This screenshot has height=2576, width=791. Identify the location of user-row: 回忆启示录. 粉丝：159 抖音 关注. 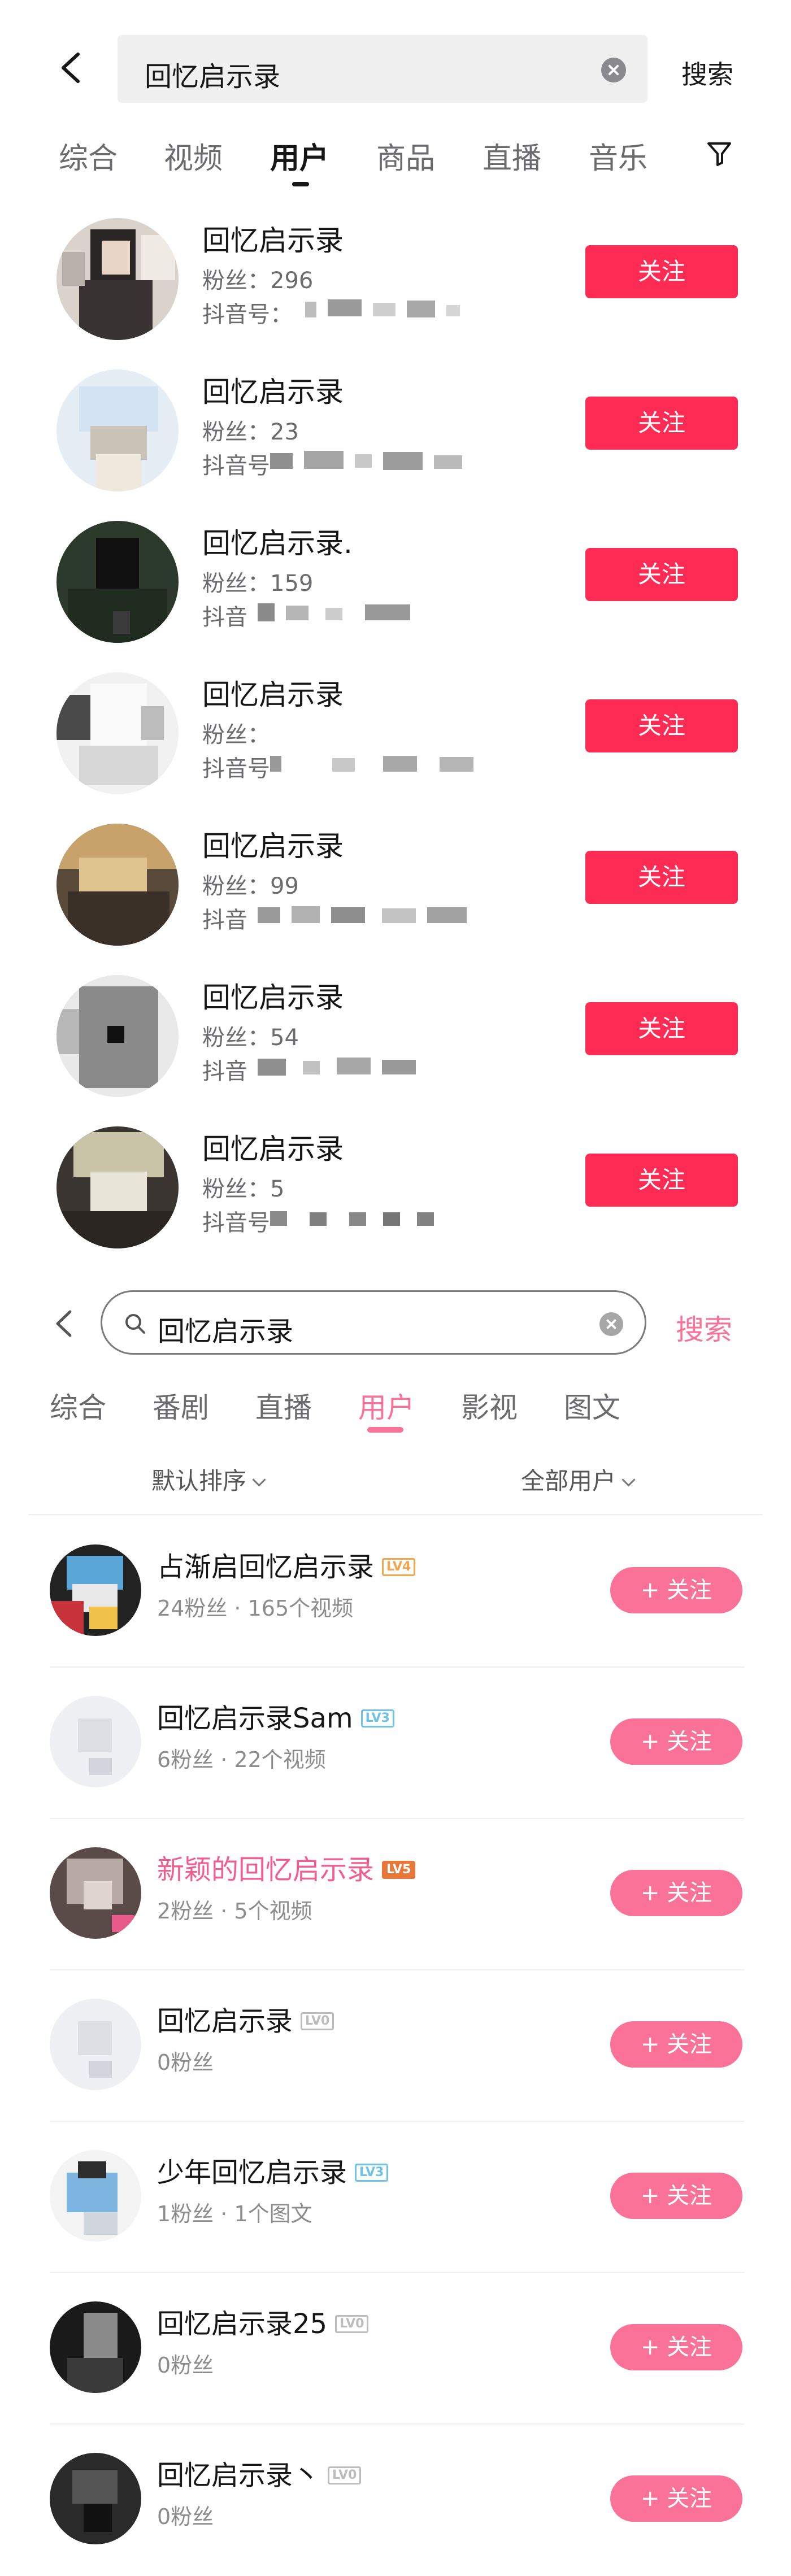
(395, 584).